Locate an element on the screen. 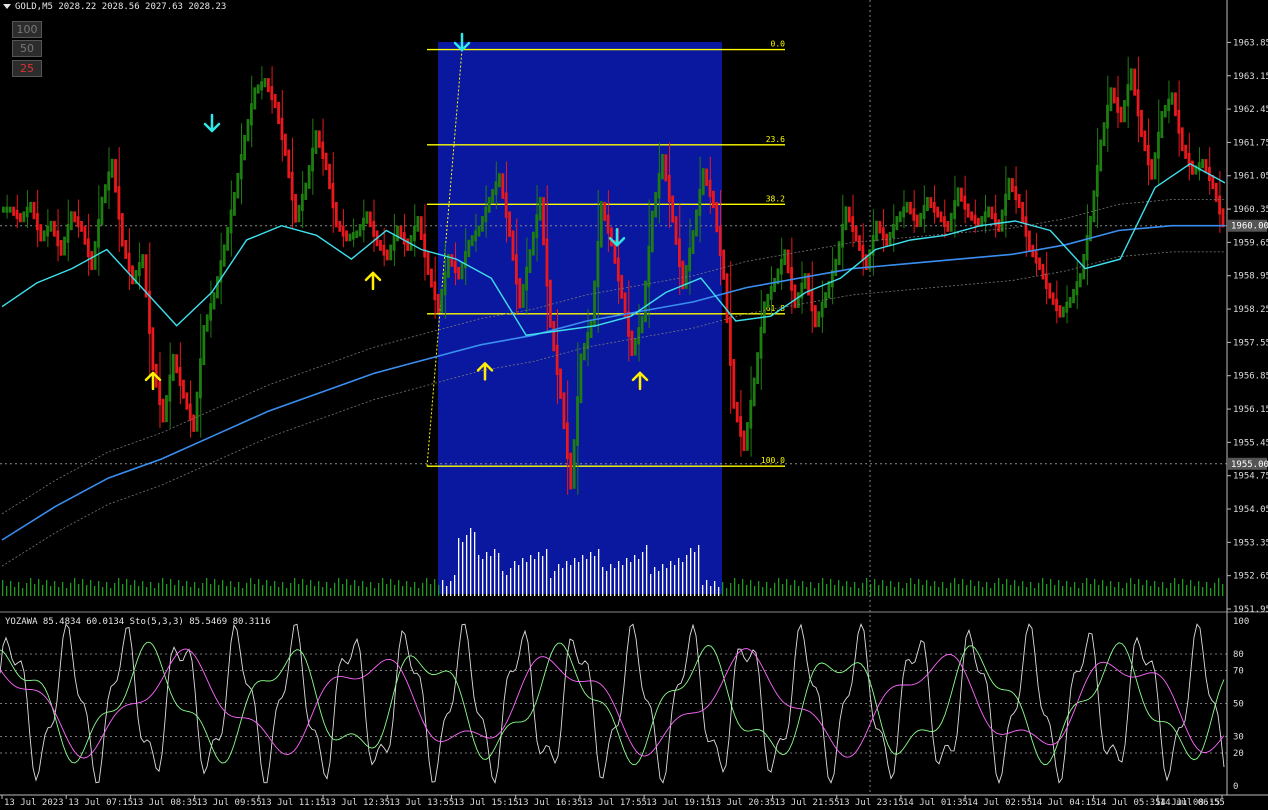  price-tick-label: 1959.65 is located at coordinates (1250, 243).